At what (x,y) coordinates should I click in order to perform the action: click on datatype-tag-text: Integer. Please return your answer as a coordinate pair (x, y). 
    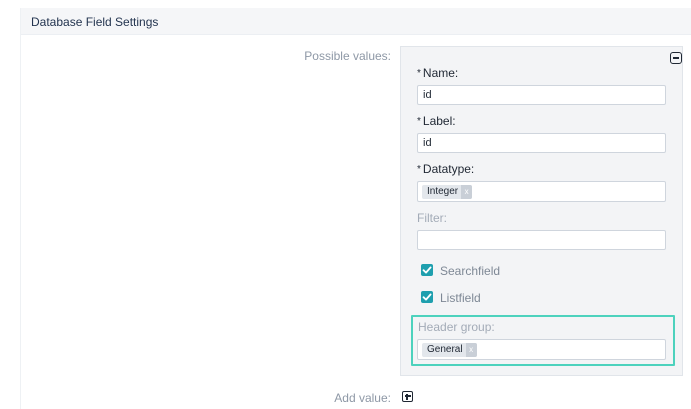
    Looking at the image, I should click on (443, 191).